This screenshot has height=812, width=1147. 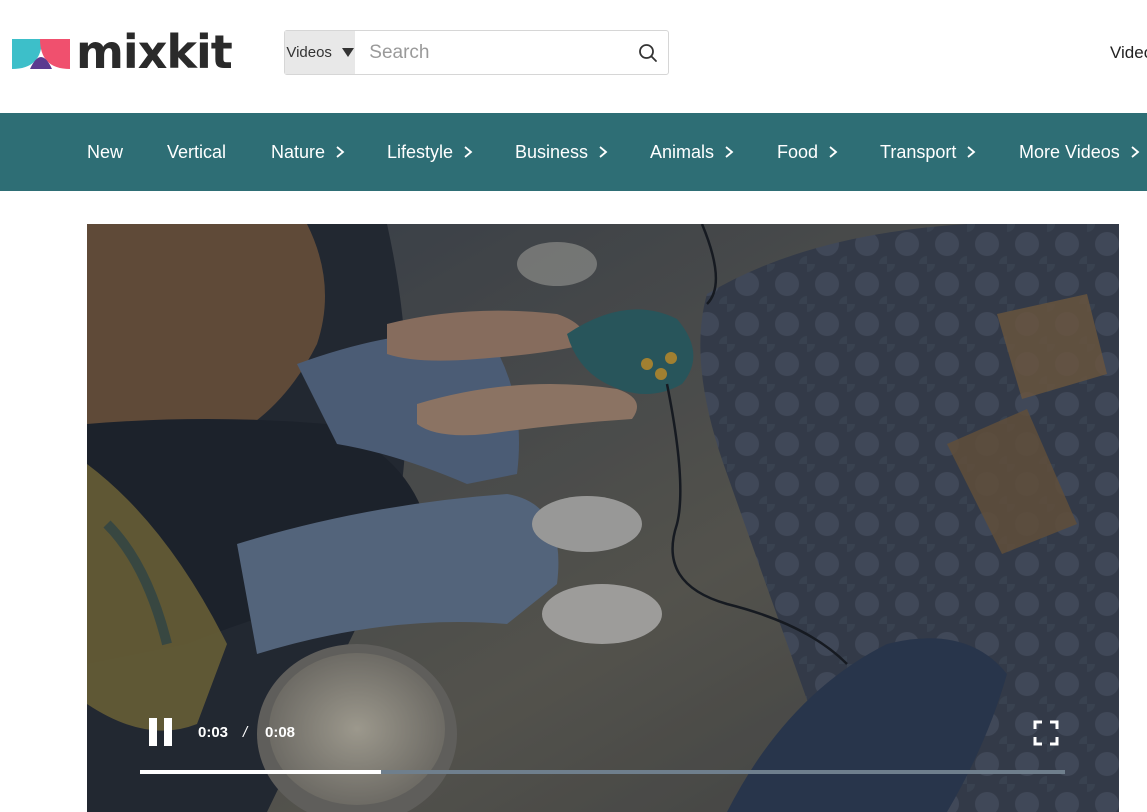 What do you see at coordinates (154, 52) in the screenshot?
I see `logo-wordmark: mixkit` at bounding box center [154, 52].